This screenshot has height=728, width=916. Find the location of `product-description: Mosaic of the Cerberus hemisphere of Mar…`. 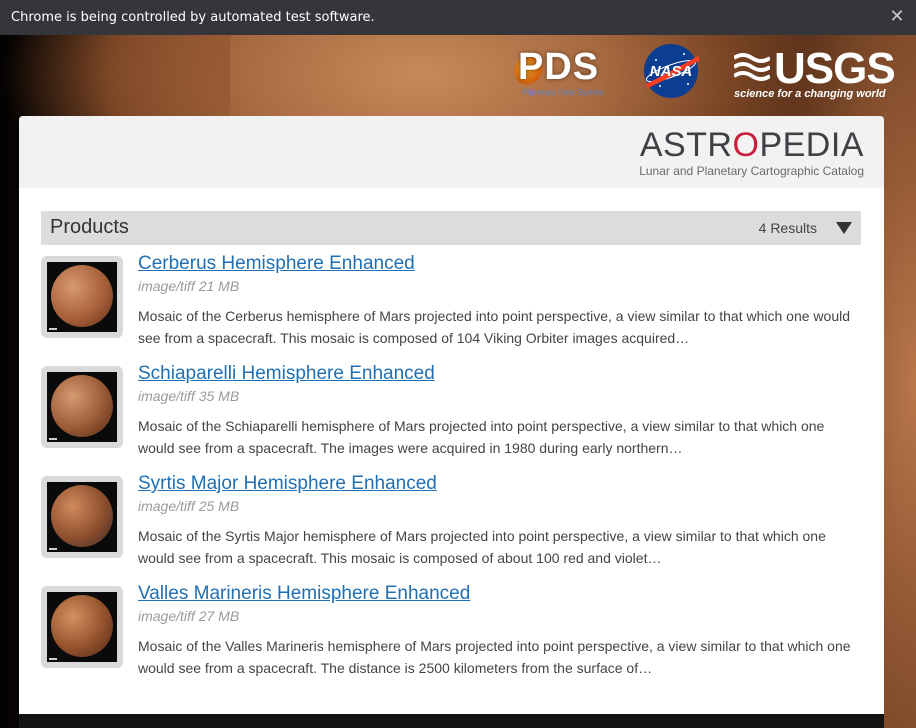

product-description: Mosaic of the Cerberus hemisphere of Mar… is located at coordinates (494, 327).